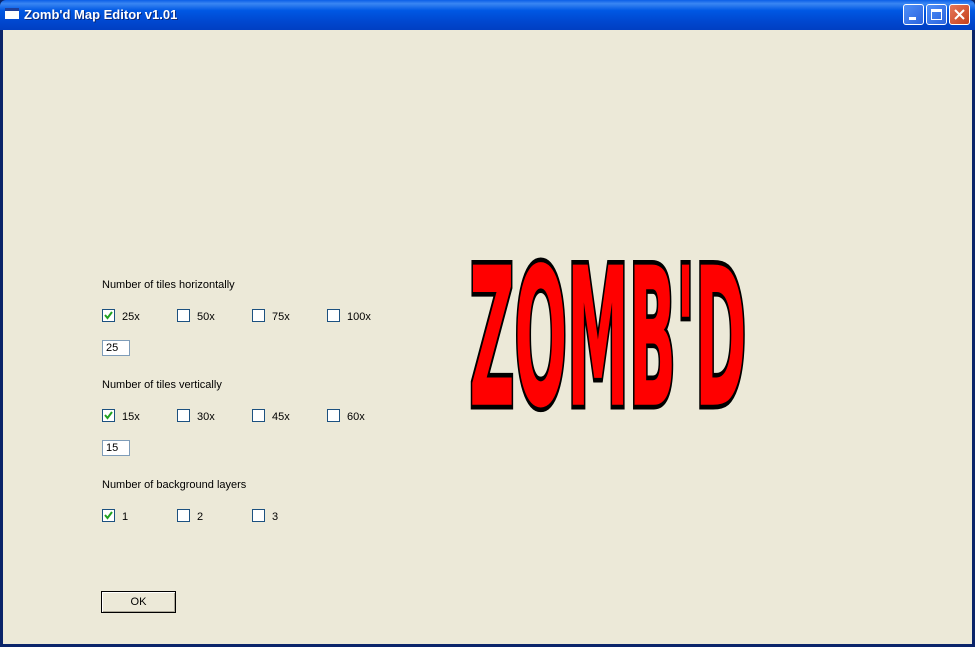 This screenshot has height=647, width=975. Describe the element at coordinates (183, 515) in the screenshot. I see `layers-2-checkbox` at that location.